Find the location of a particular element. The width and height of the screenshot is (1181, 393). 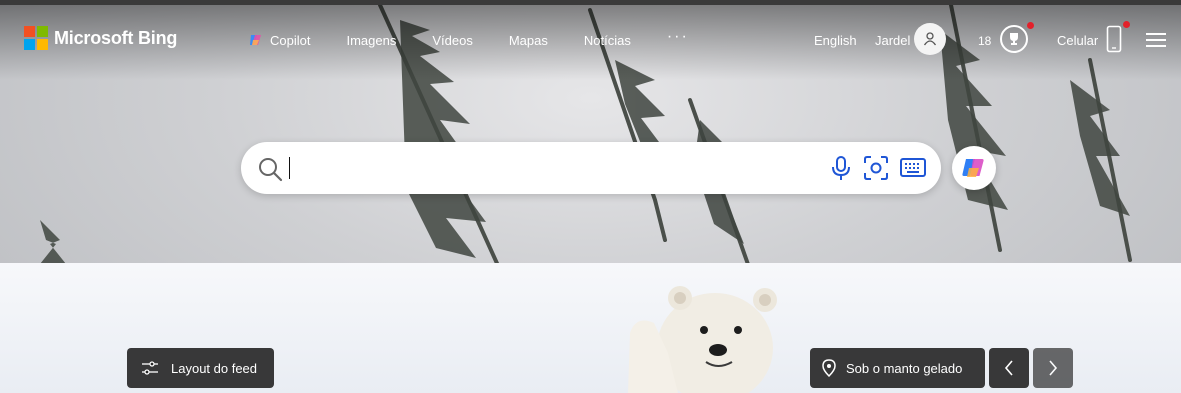

nav-videos-label: Vídeos is located at coordinates (452, 40).